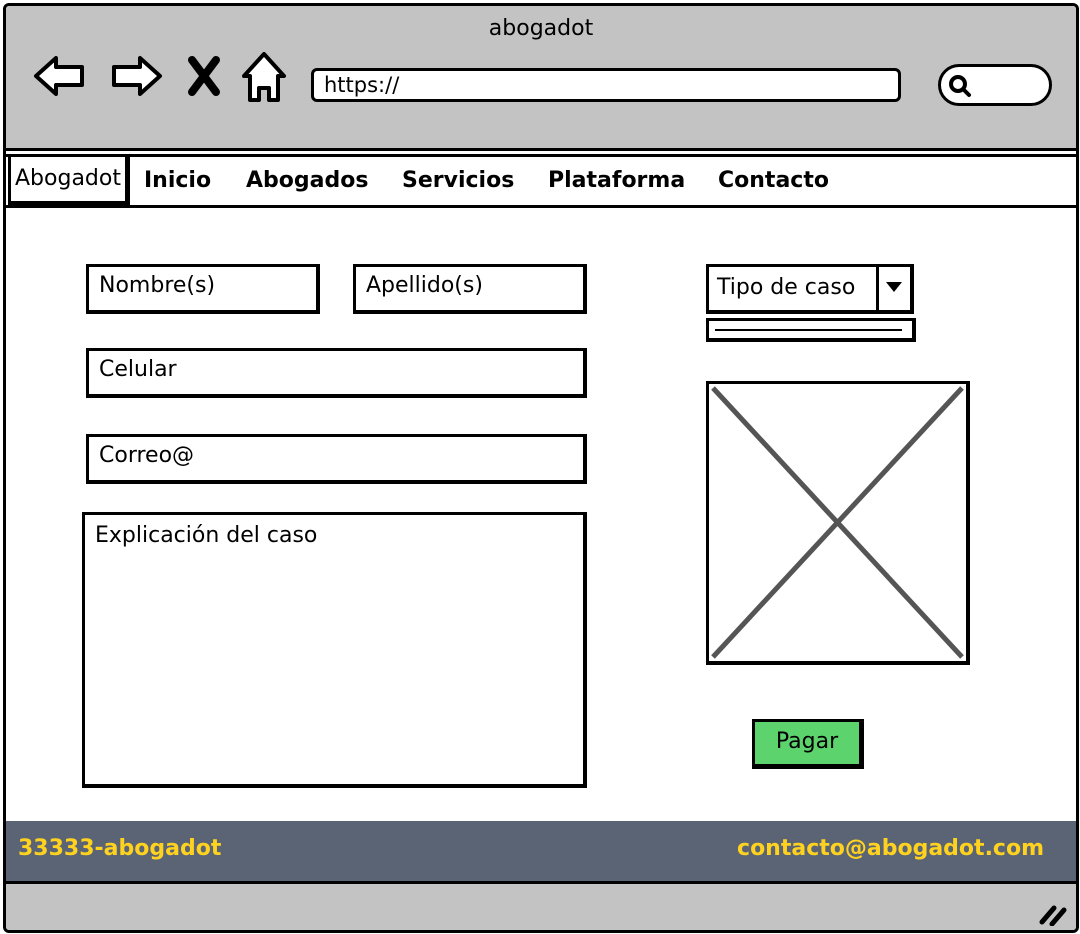 This screenshot has height=934, width=1080. What do you see at coordinates (890, 849) in the screenshot?
I see `footer-email: contacto@abogadot.com` at bounding box center [890, 849].